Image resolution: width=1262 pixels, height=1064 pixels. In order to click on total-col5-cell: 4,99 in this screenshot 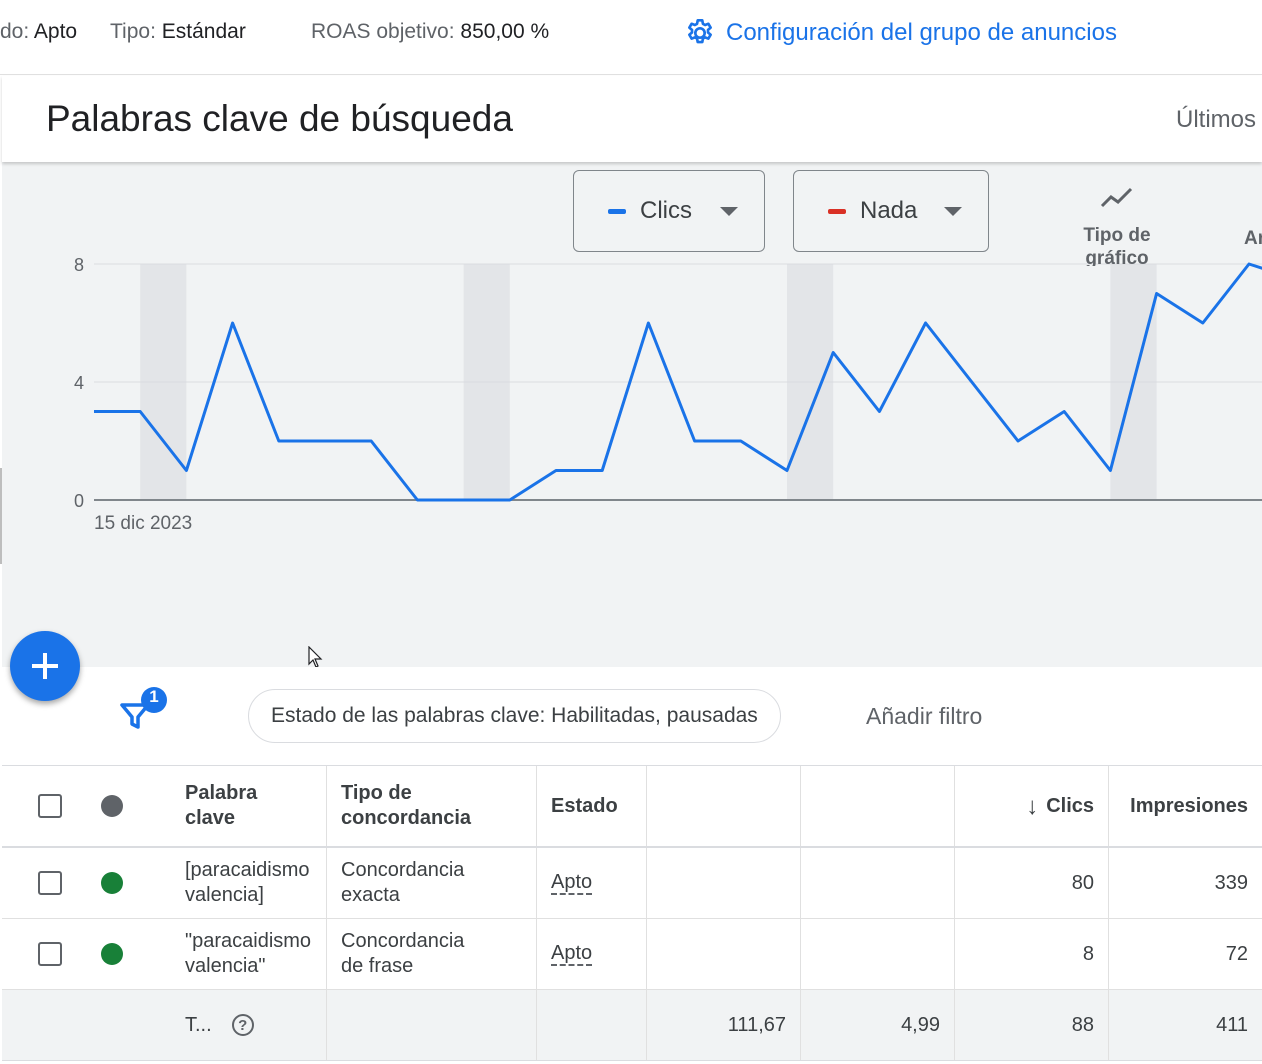, I will do `click(877, 1025)`.